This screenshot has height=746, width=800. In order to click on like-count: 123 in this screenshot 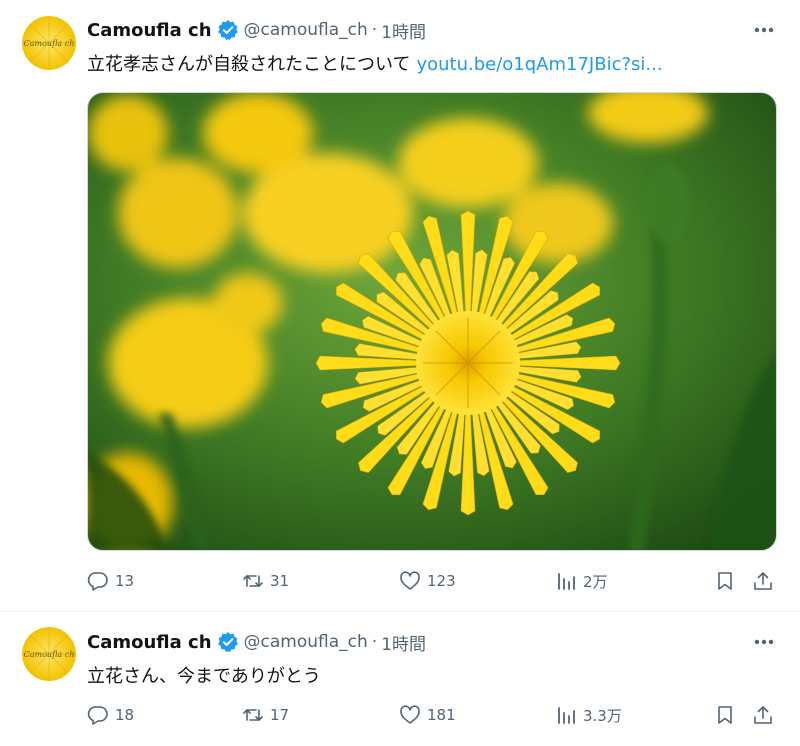, I will do `click(441, 581)`.